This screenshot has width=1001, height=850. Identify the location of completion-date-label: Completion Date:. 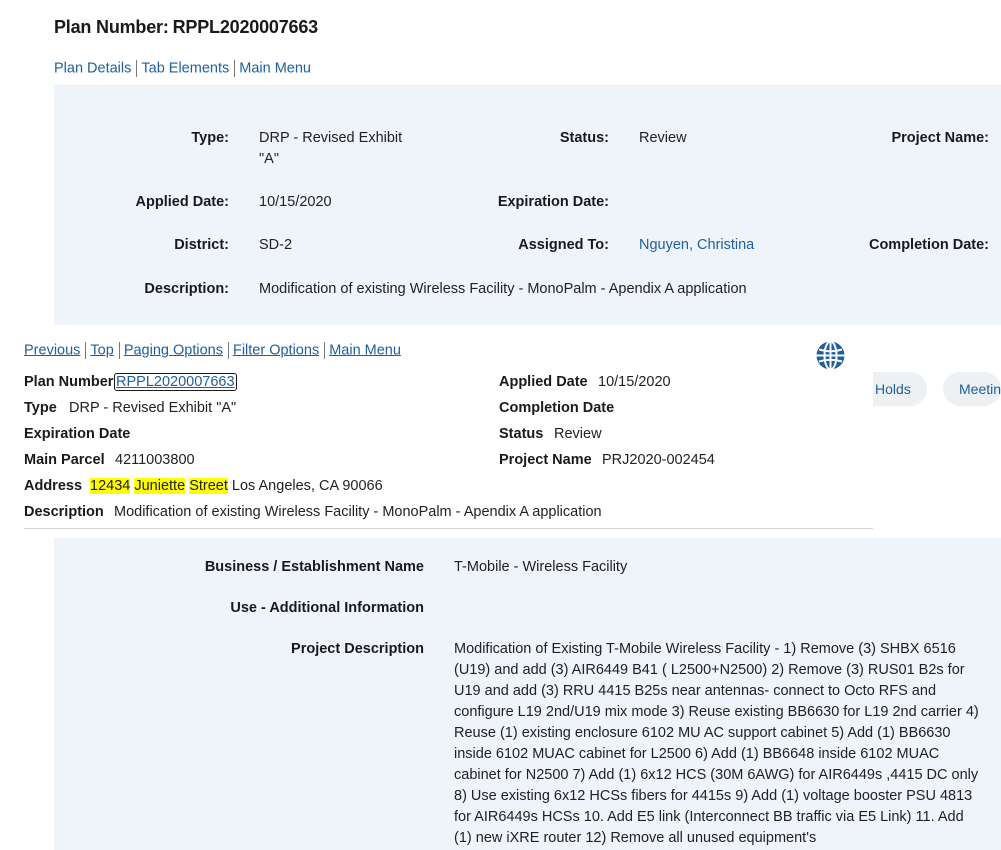
(928, 245).